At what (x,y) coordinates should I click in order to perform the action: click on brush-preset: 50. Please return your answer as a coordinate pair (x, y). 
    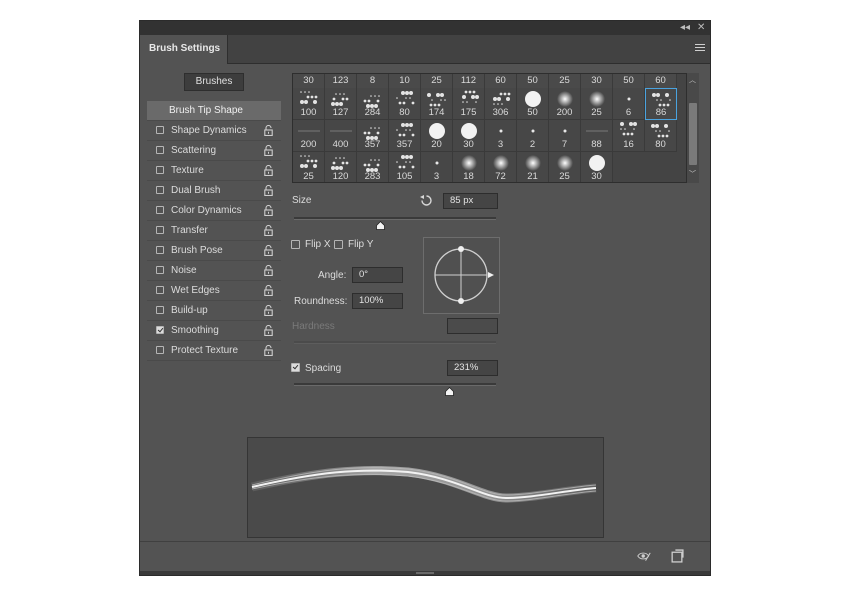
    Looking at the image, I should click on (533, 104).